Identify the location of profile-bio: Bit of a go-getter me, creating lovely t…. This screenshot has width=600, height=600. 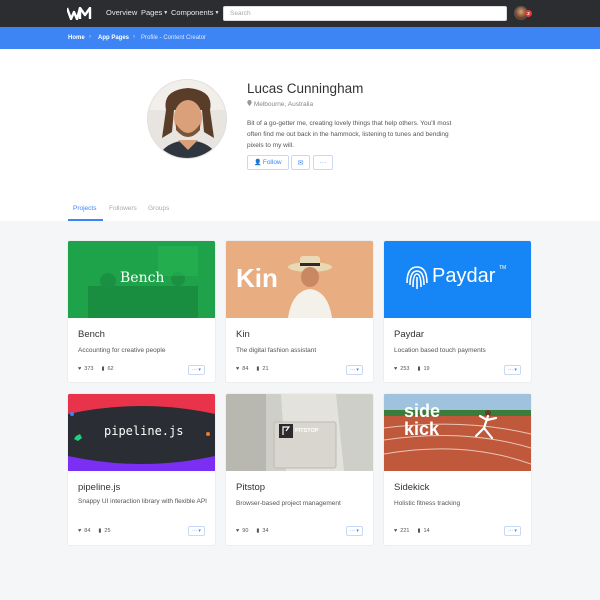
(349, 134).